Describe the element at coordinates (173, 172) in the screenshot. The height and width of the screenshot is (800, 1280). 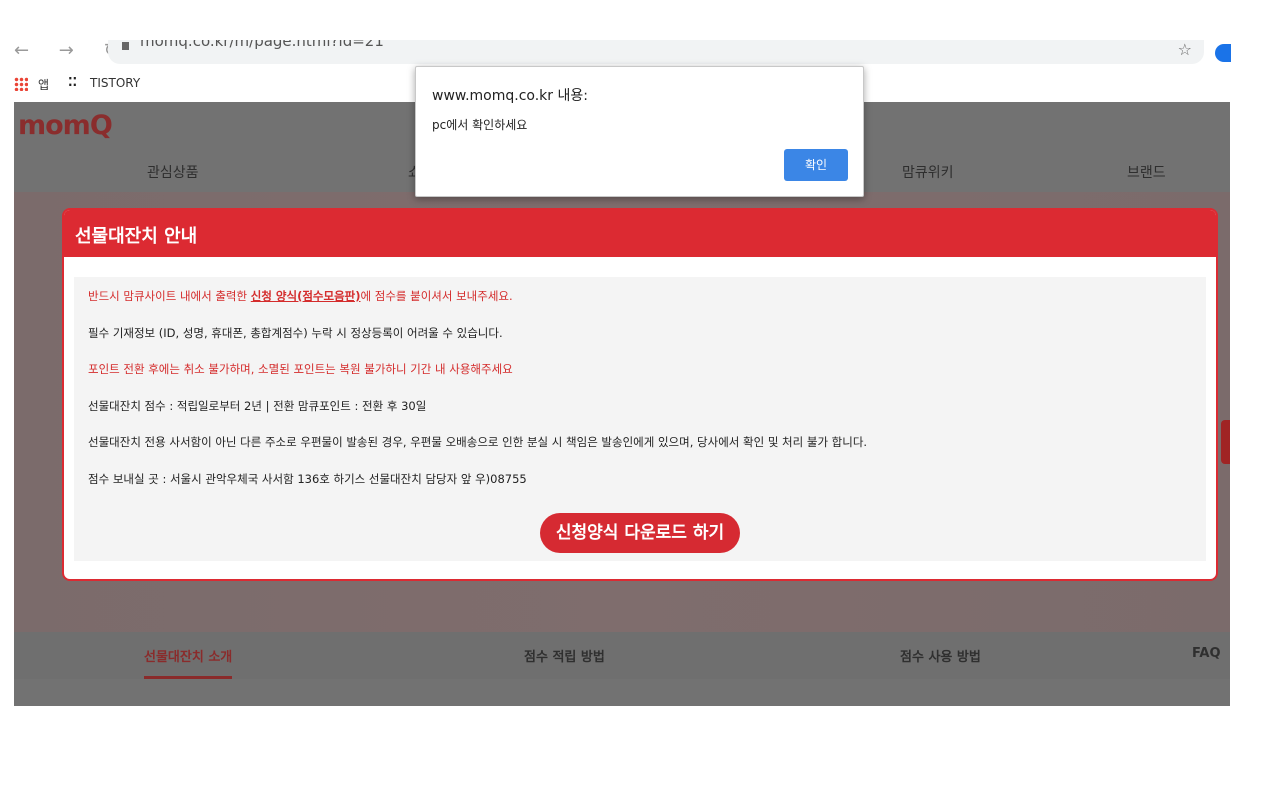
I see `nav-item-wishlist: 관심상품` at that location.